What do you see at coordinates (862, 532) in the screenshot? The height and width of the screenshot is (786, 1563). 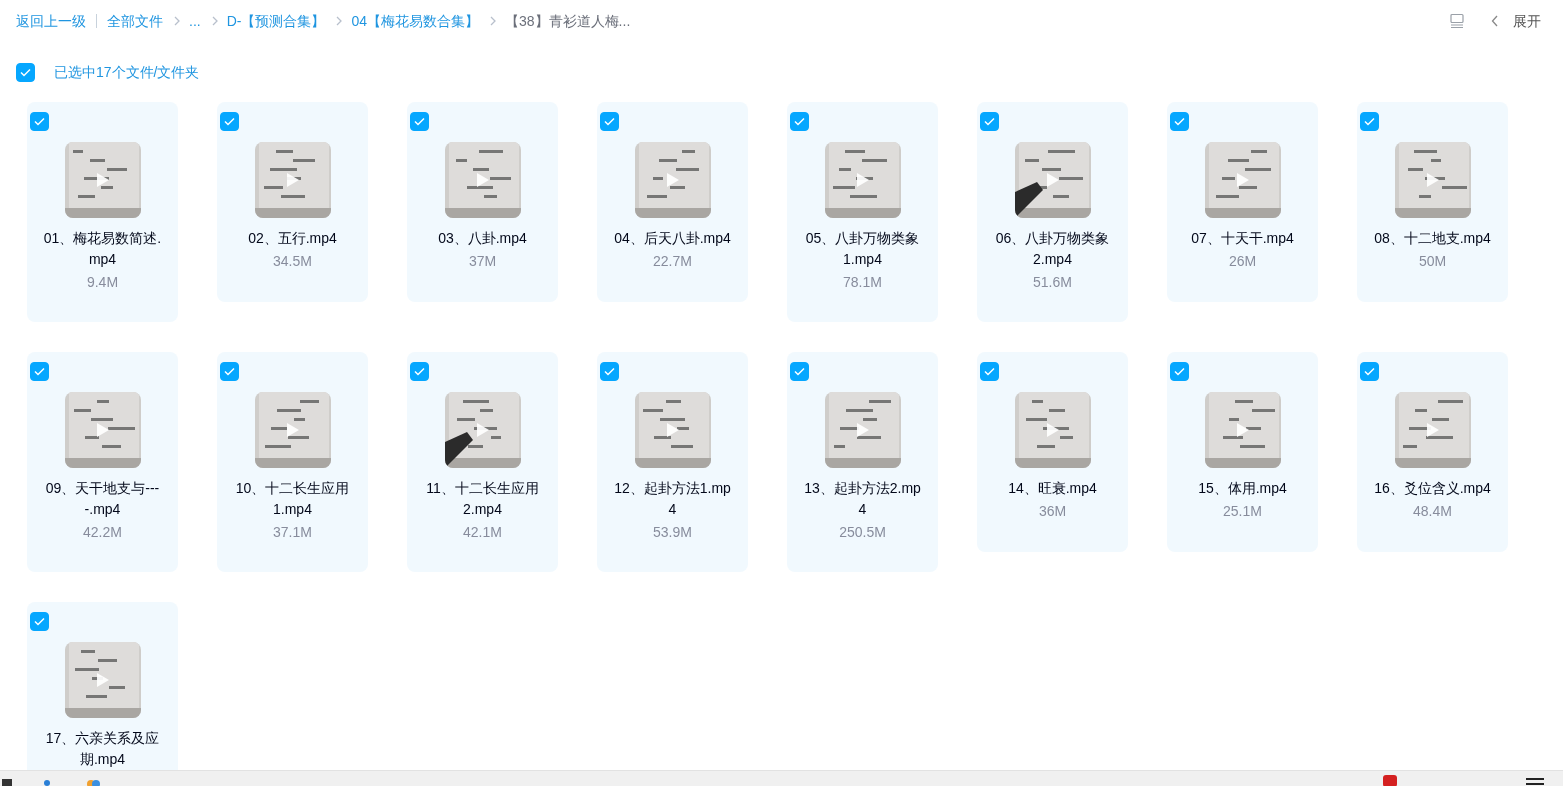 I see `file-size: 250.5M` at bounding box center [862, 532].